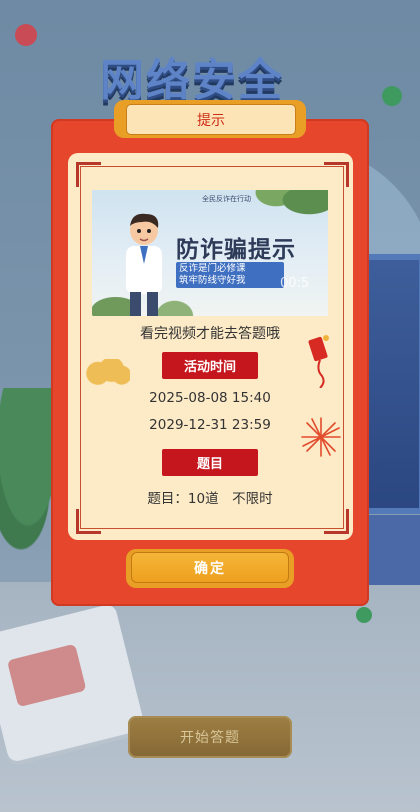 Image resolution: width=420 pixels, height=812 pixels. I want to click on presenter-figure, so click(144, 264).